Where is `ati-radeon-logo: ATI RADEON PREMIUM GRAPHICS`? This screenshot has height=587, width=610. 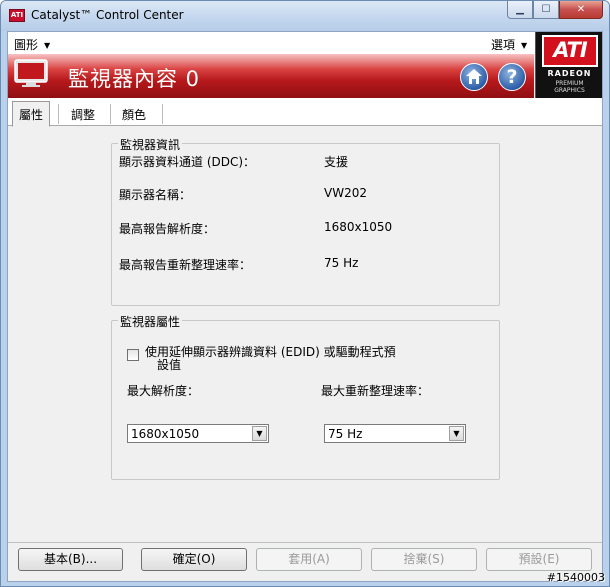 ati-radeon-logo: ATI RADEON PREMIUM GRAPHICS is located at coordinates (568, 65).